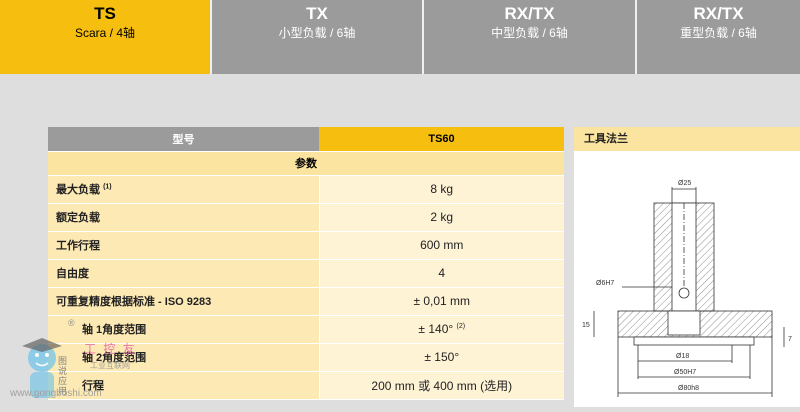 The height and width of the screenshot is (412, 800). I want to click on spec-label: 额定负载, so click(184, 217).